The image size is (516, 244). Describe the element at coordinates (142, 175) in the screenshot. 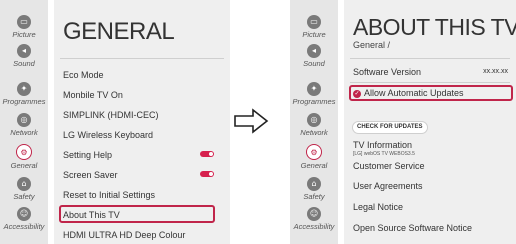

I see `menu-item-screen-saver: Screen Saver` at that location.